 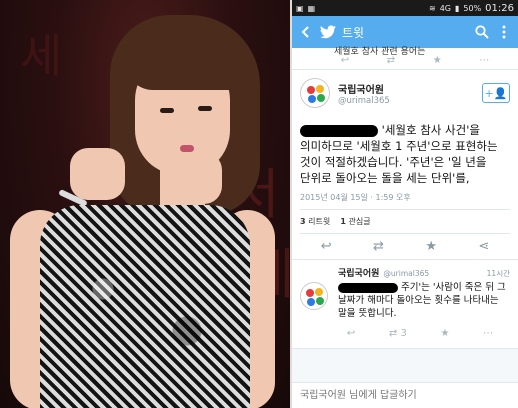 What do you see at coordinates (504, 32) in the screenshot?
I see `more-icon` at bounding box center [504, 32].